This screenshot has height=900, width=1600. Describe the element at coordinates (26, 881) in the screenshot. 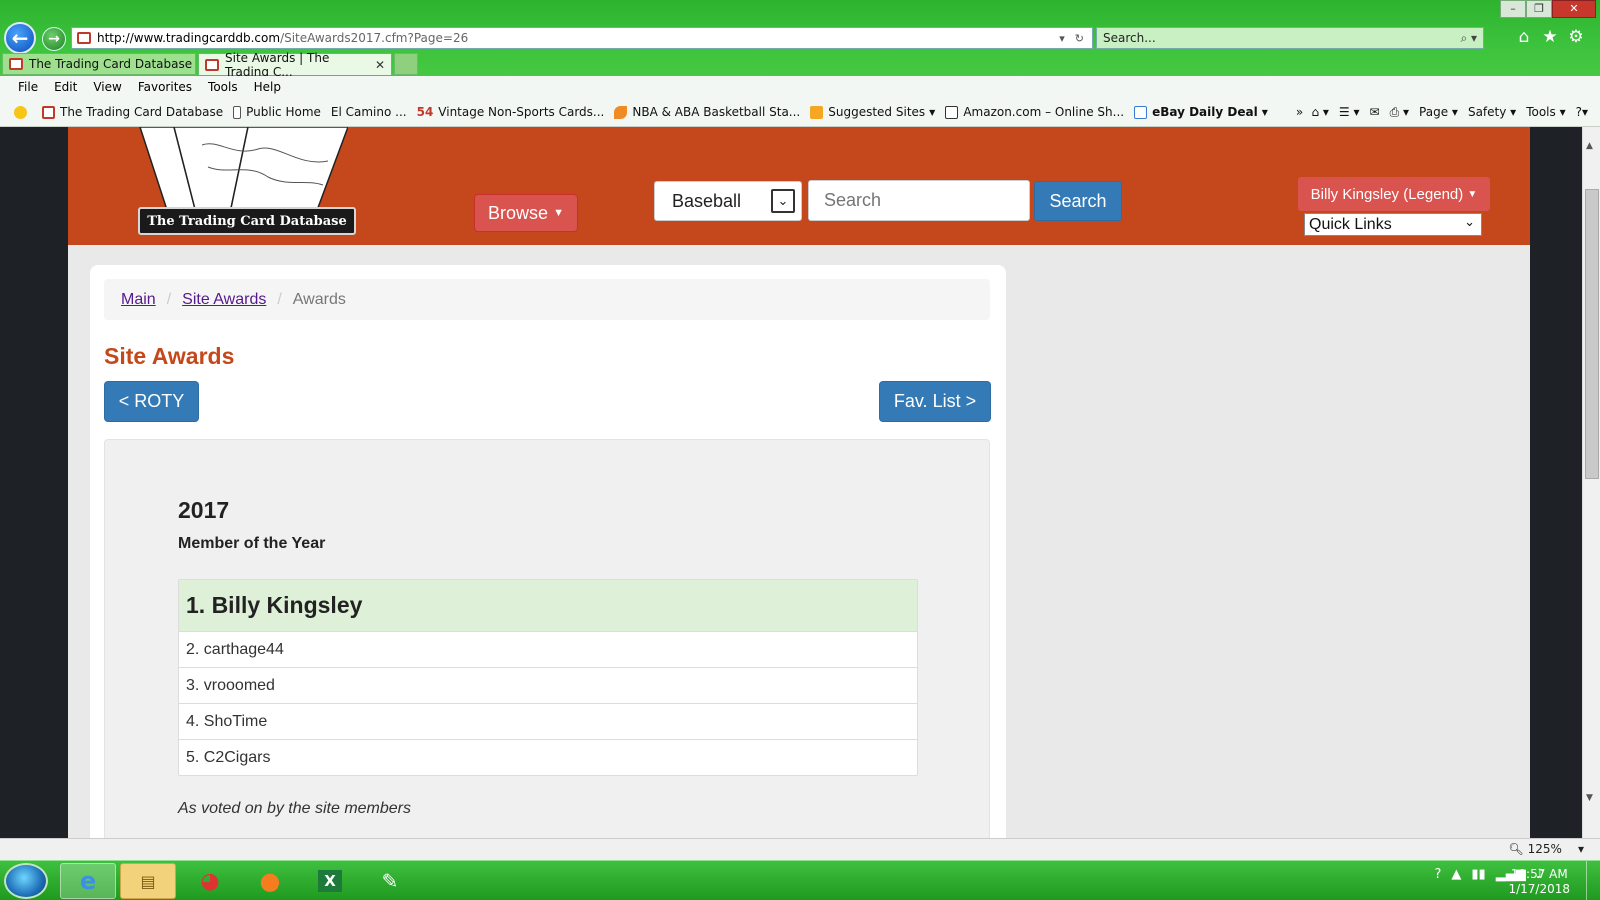

I see `start-button` at that location.